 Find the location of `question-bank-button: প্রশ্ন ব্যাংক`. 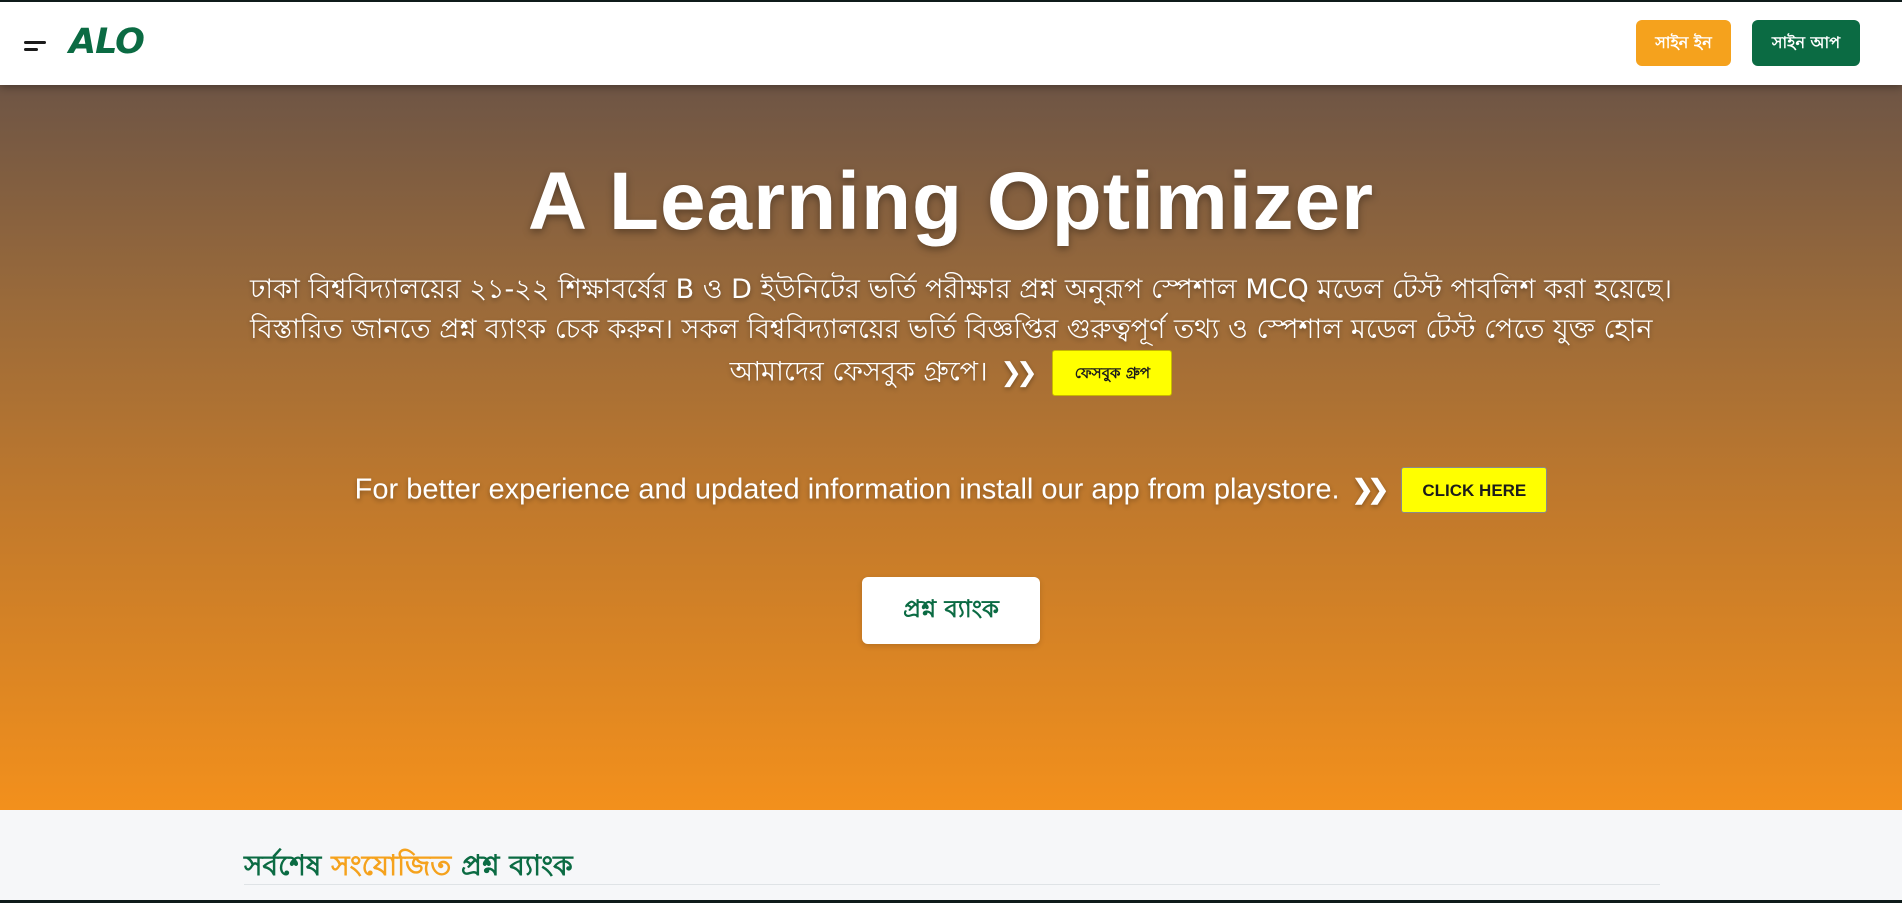

question-bank-button: প্রশ্ন ব্যাংক is located at coordinates (951, 610).